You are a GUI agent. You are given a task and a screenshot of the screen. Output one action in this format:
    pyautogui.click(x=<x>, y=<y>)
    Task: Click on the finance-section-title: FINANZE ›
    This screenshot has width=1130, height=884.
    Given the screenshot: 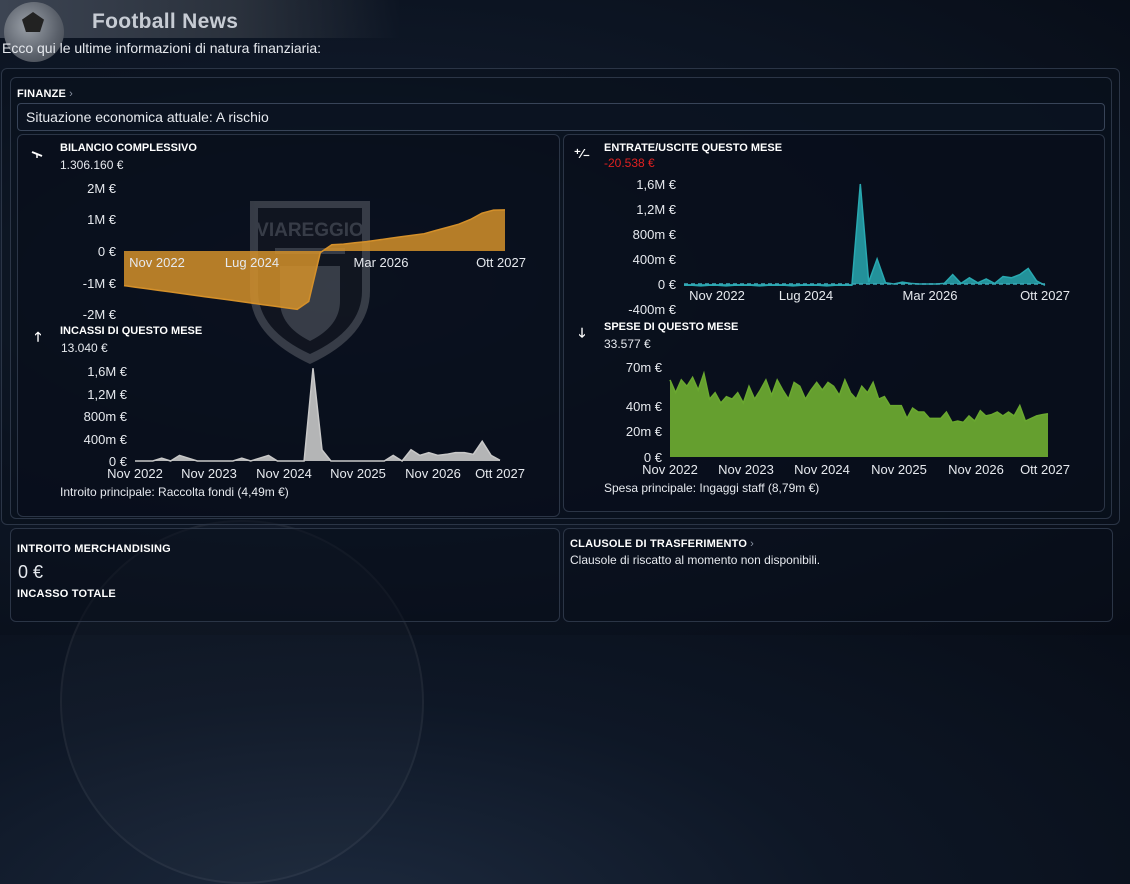 What is the action you would take?
    pyautogui.click(x=45, y=94)
    